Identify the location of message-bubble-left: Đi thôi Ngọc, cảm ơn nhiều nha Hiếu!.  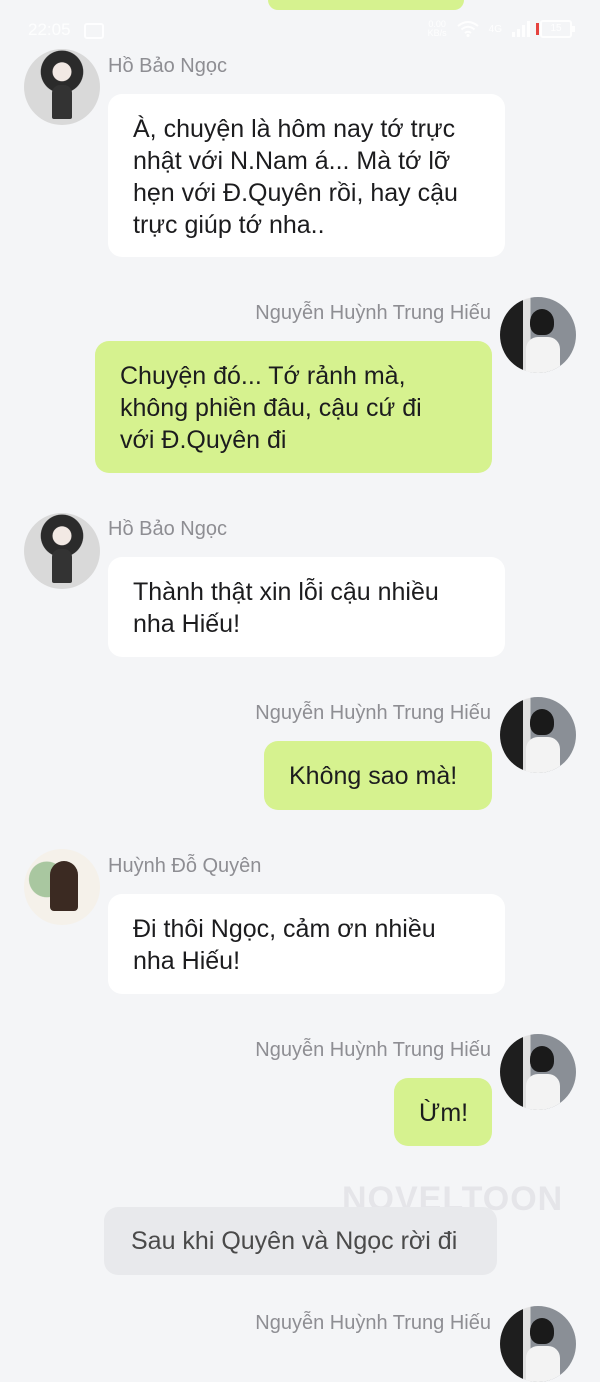
(306, 944).